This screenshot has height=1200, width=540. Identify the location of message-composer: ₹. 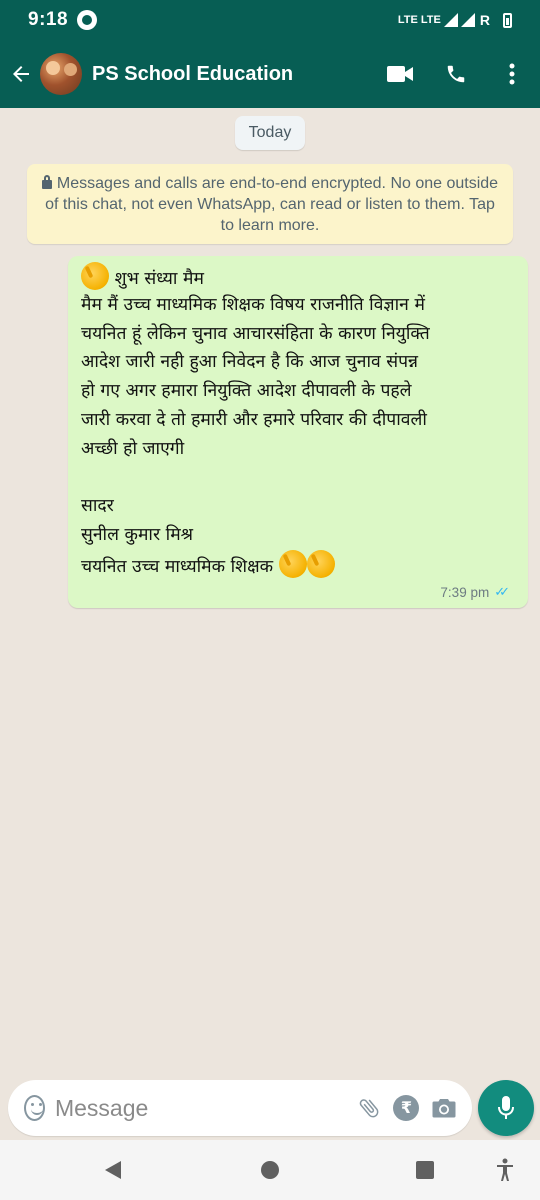
(270, 1110).